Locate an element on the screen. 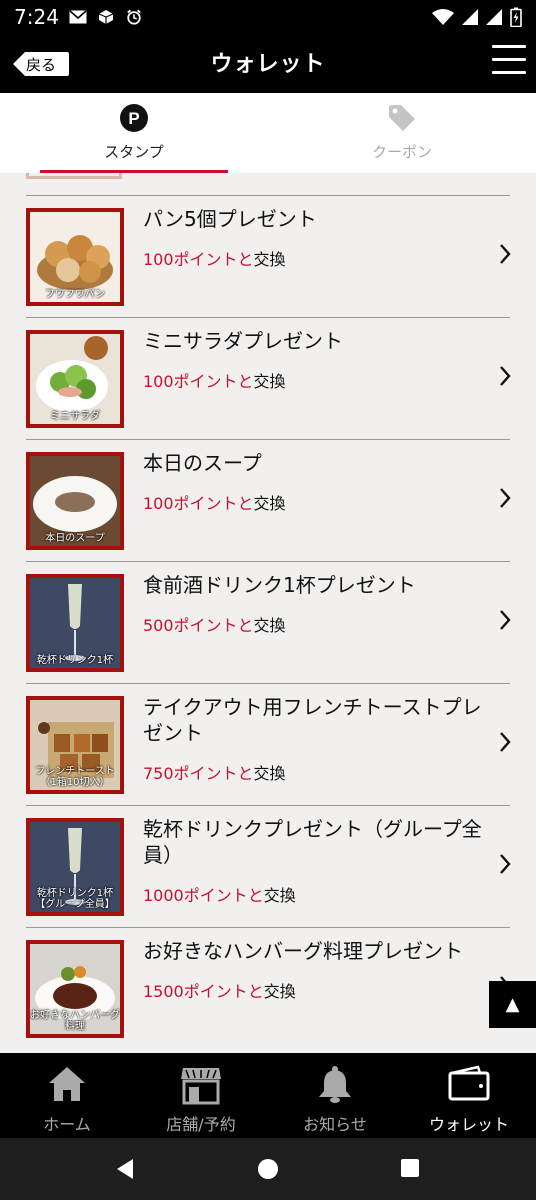 The image size is (536, 1200). bell-icon is located at coordinates (335, 1084).